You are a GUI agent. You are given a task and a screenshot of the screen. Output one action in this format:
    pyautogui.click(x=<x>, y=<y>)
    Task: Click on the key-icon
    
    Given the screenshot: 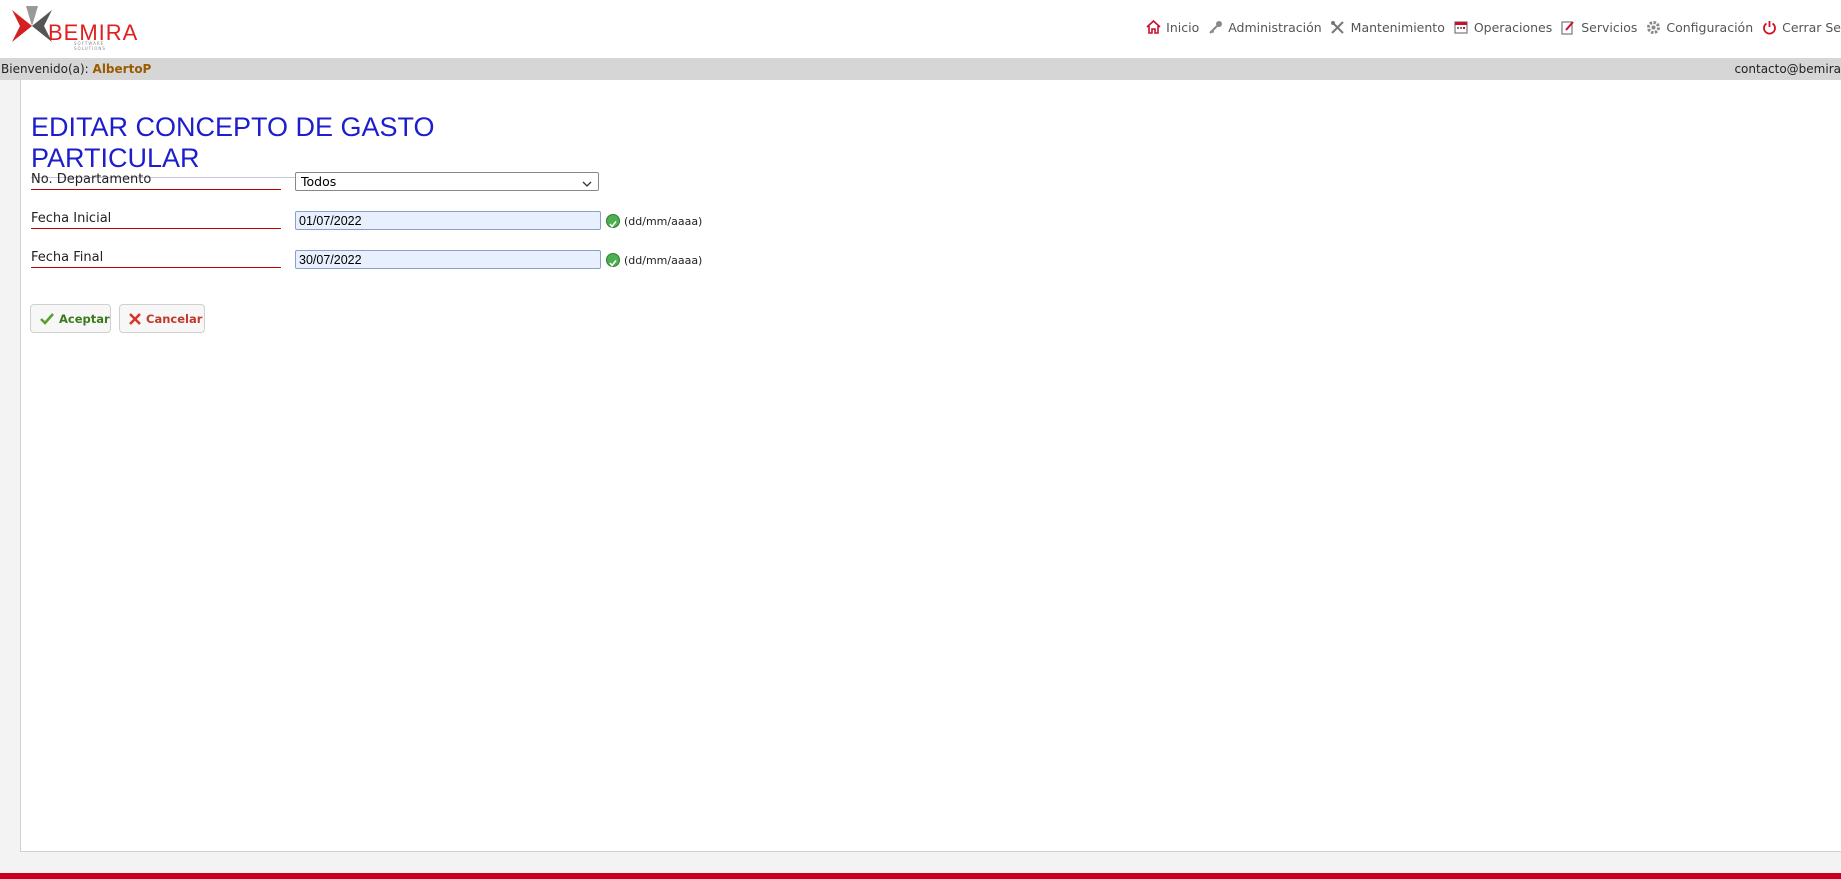 What is the action you would take?
    pyautogui.click(x=1215, y=27)
    